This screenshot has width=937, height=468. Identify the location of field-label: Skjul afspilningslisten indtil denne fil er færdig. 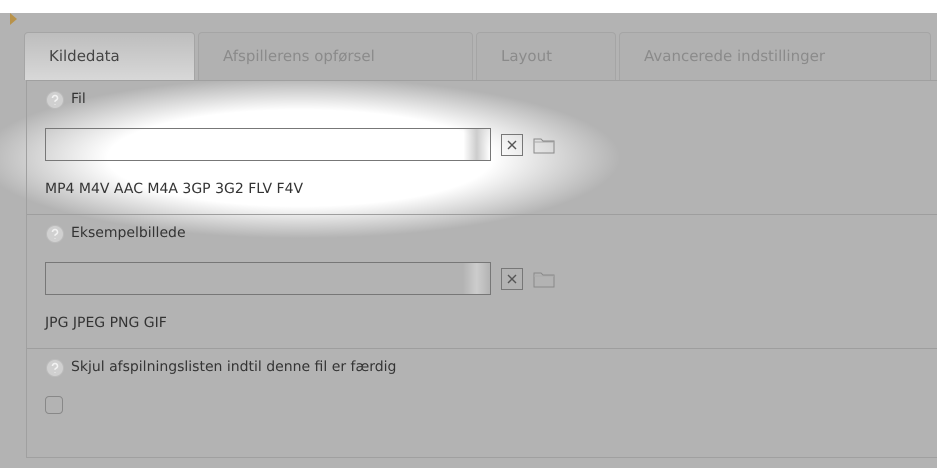
(233, 367).